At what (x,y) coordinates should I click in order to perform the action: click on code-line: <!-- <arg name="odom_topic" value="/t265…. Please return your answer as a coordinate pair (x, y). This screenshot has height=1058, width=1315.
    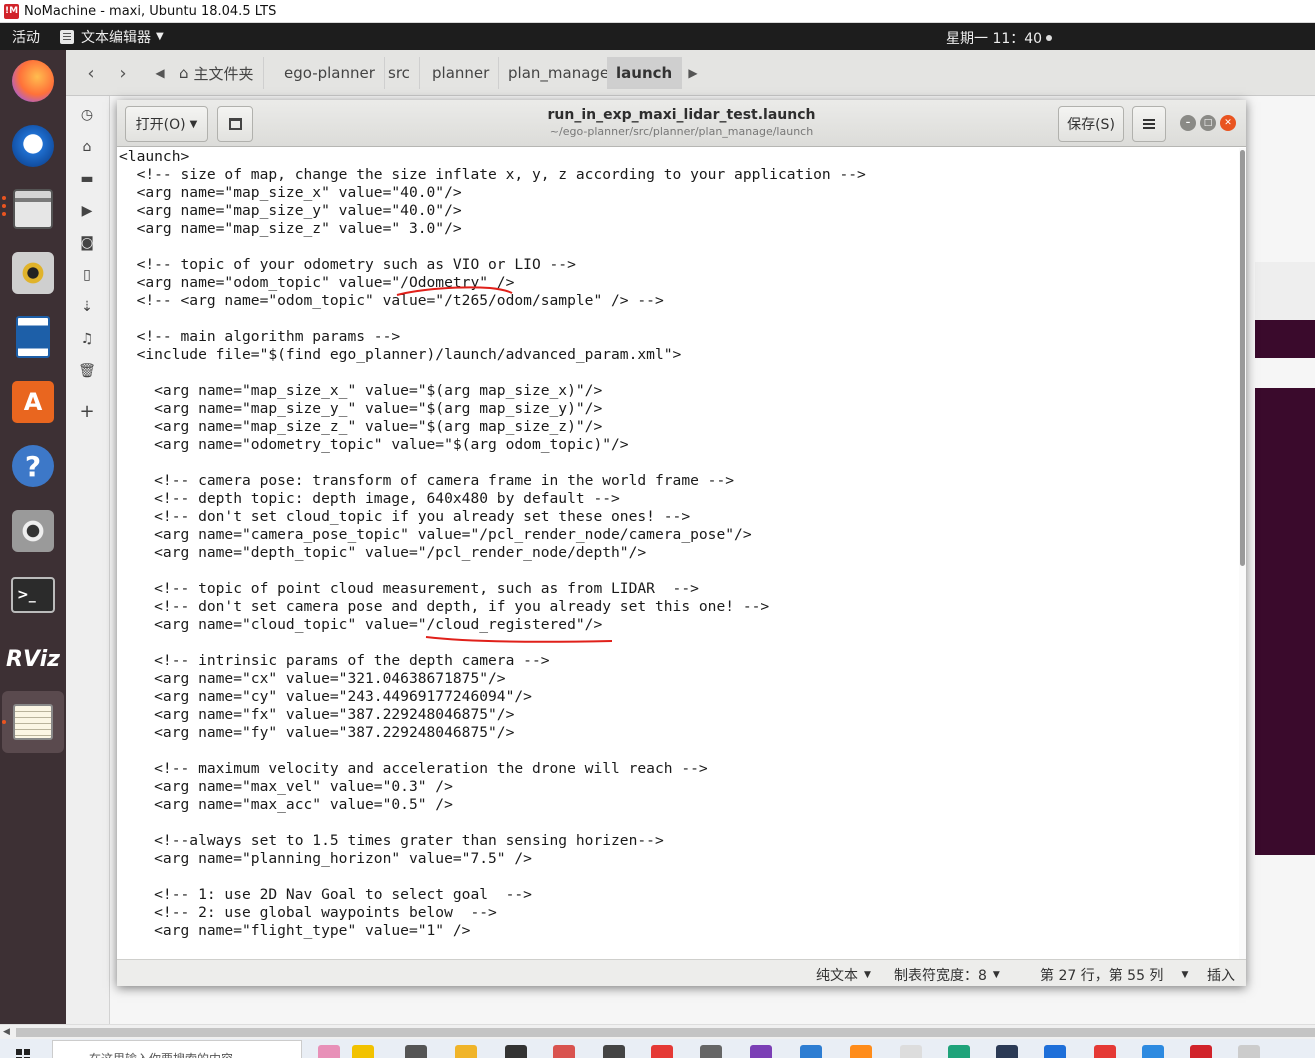
    Looking at the image, I should click on (679, 301).